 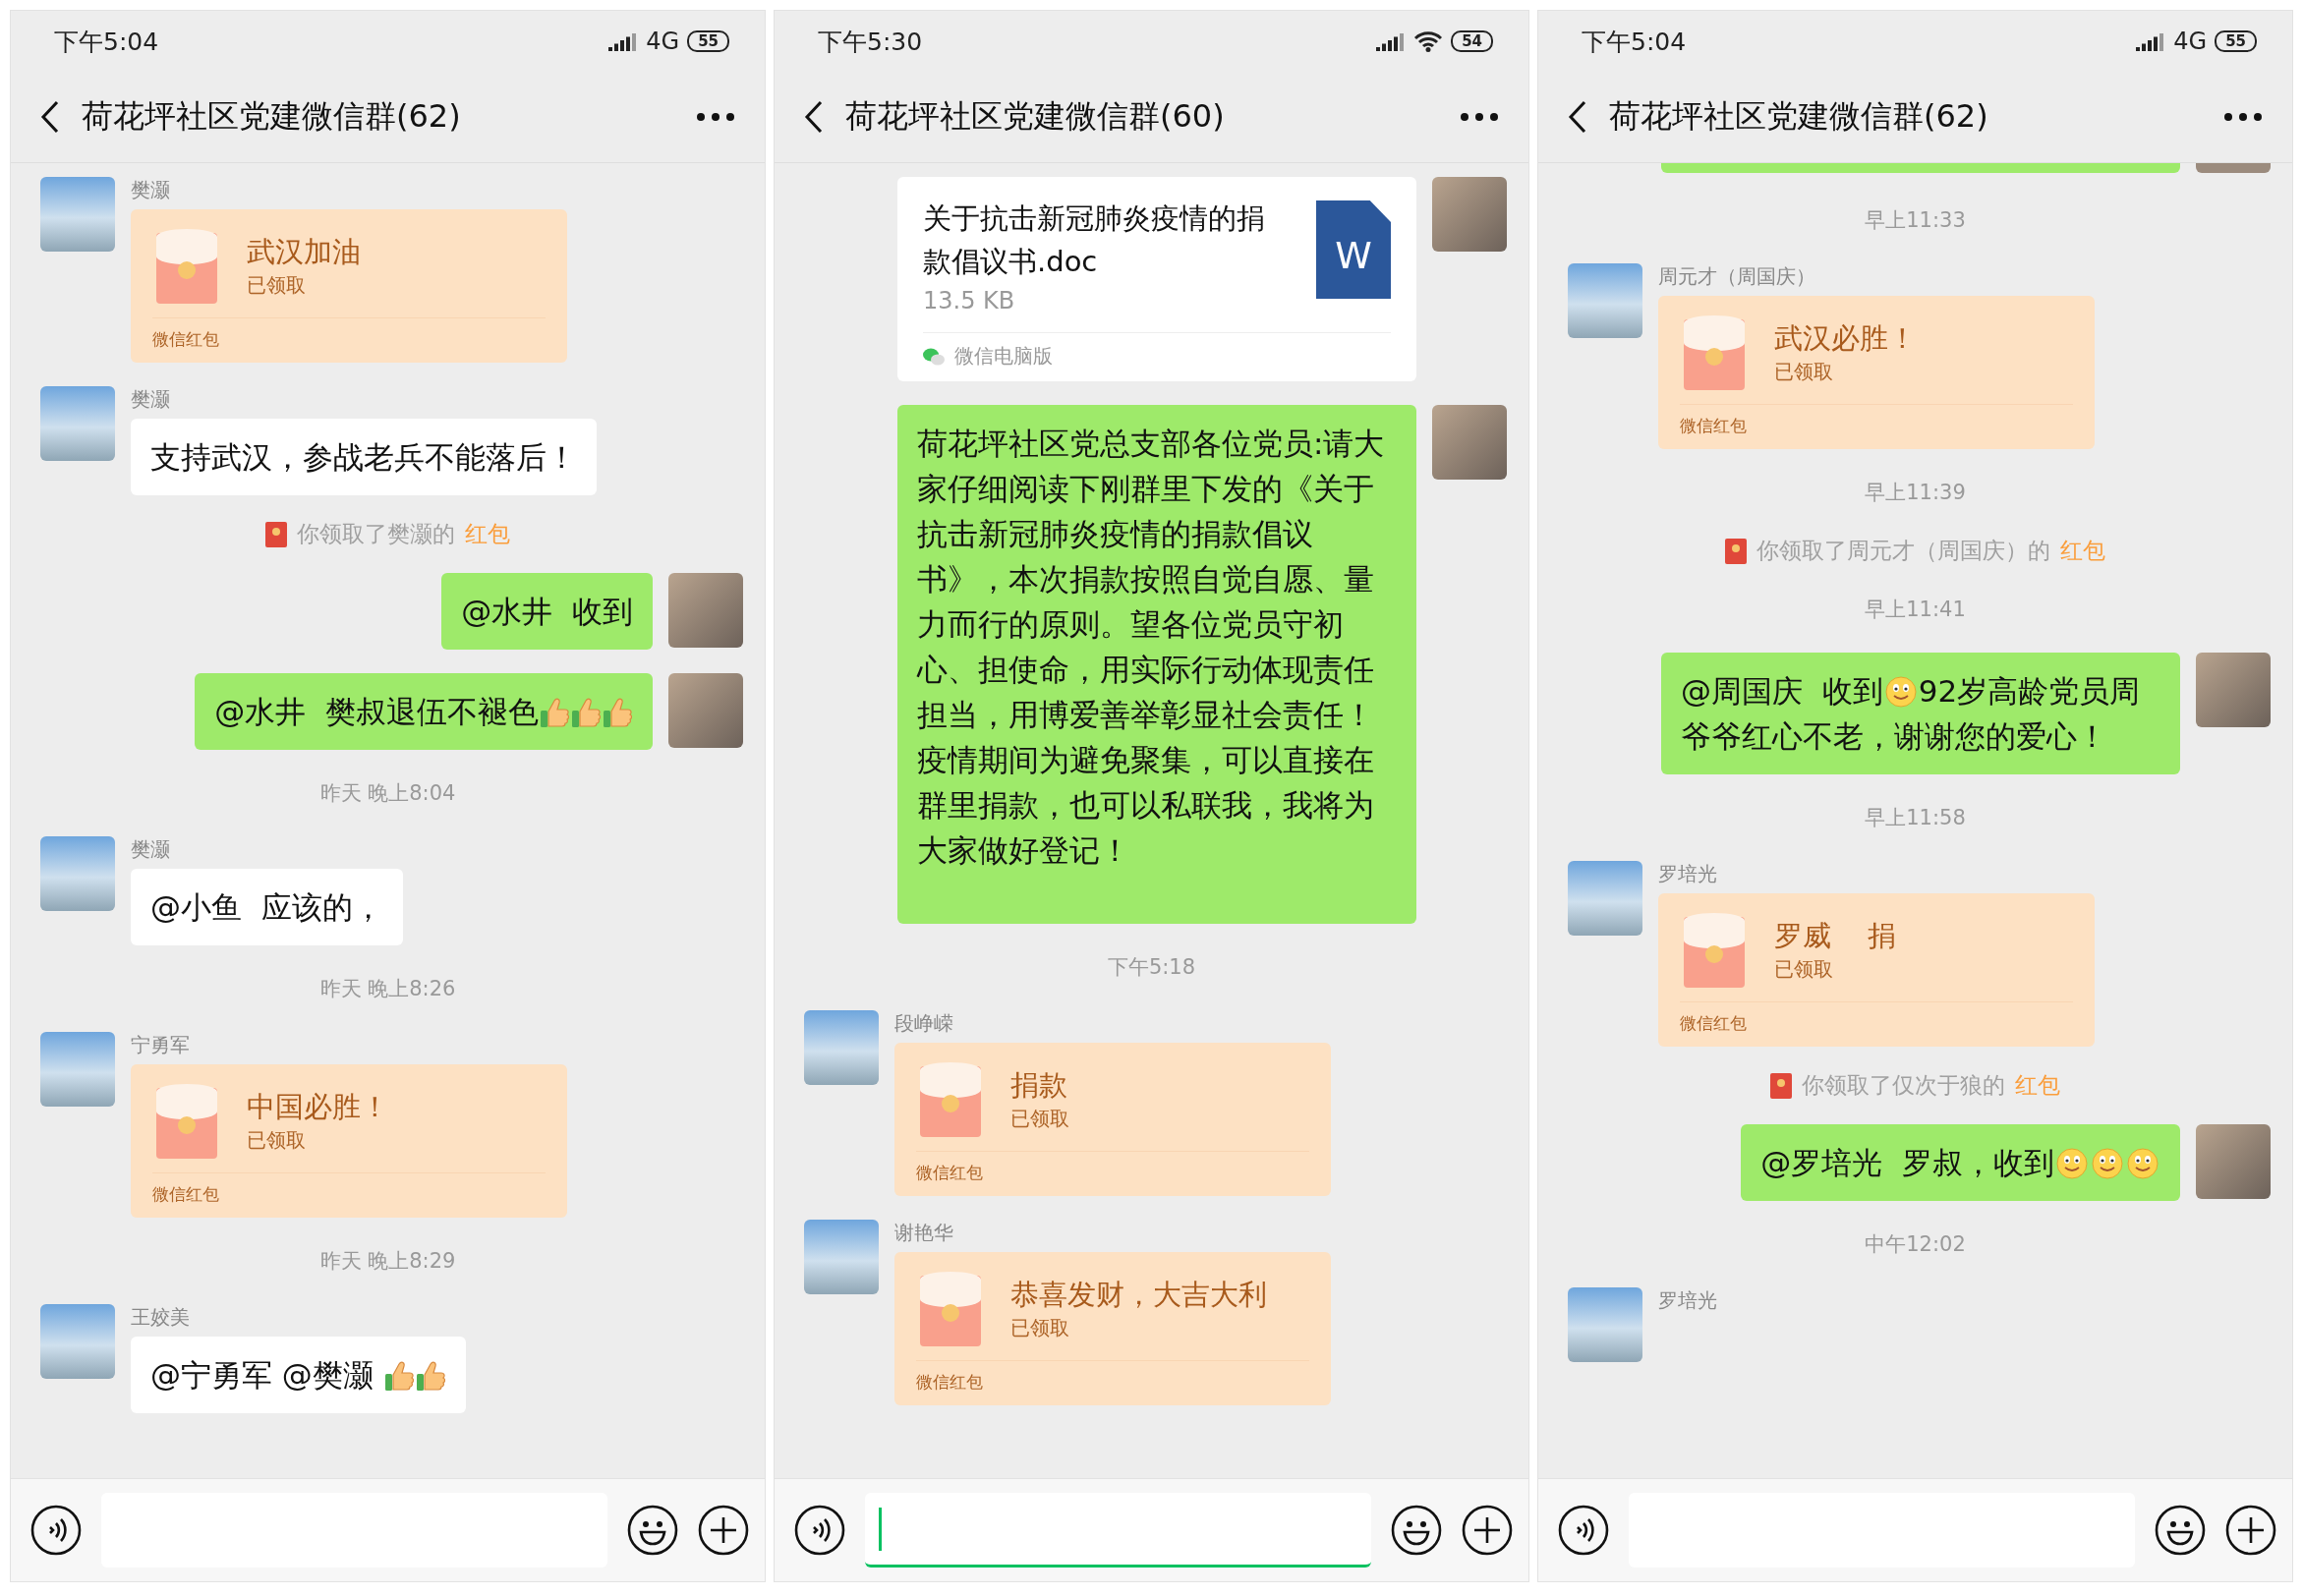 What do you see at coordinates (1035, 116) in the screenshot?
I see `chat-title: 荷花坪社区党建微信群(60)` at bounding box center [1035, 116].